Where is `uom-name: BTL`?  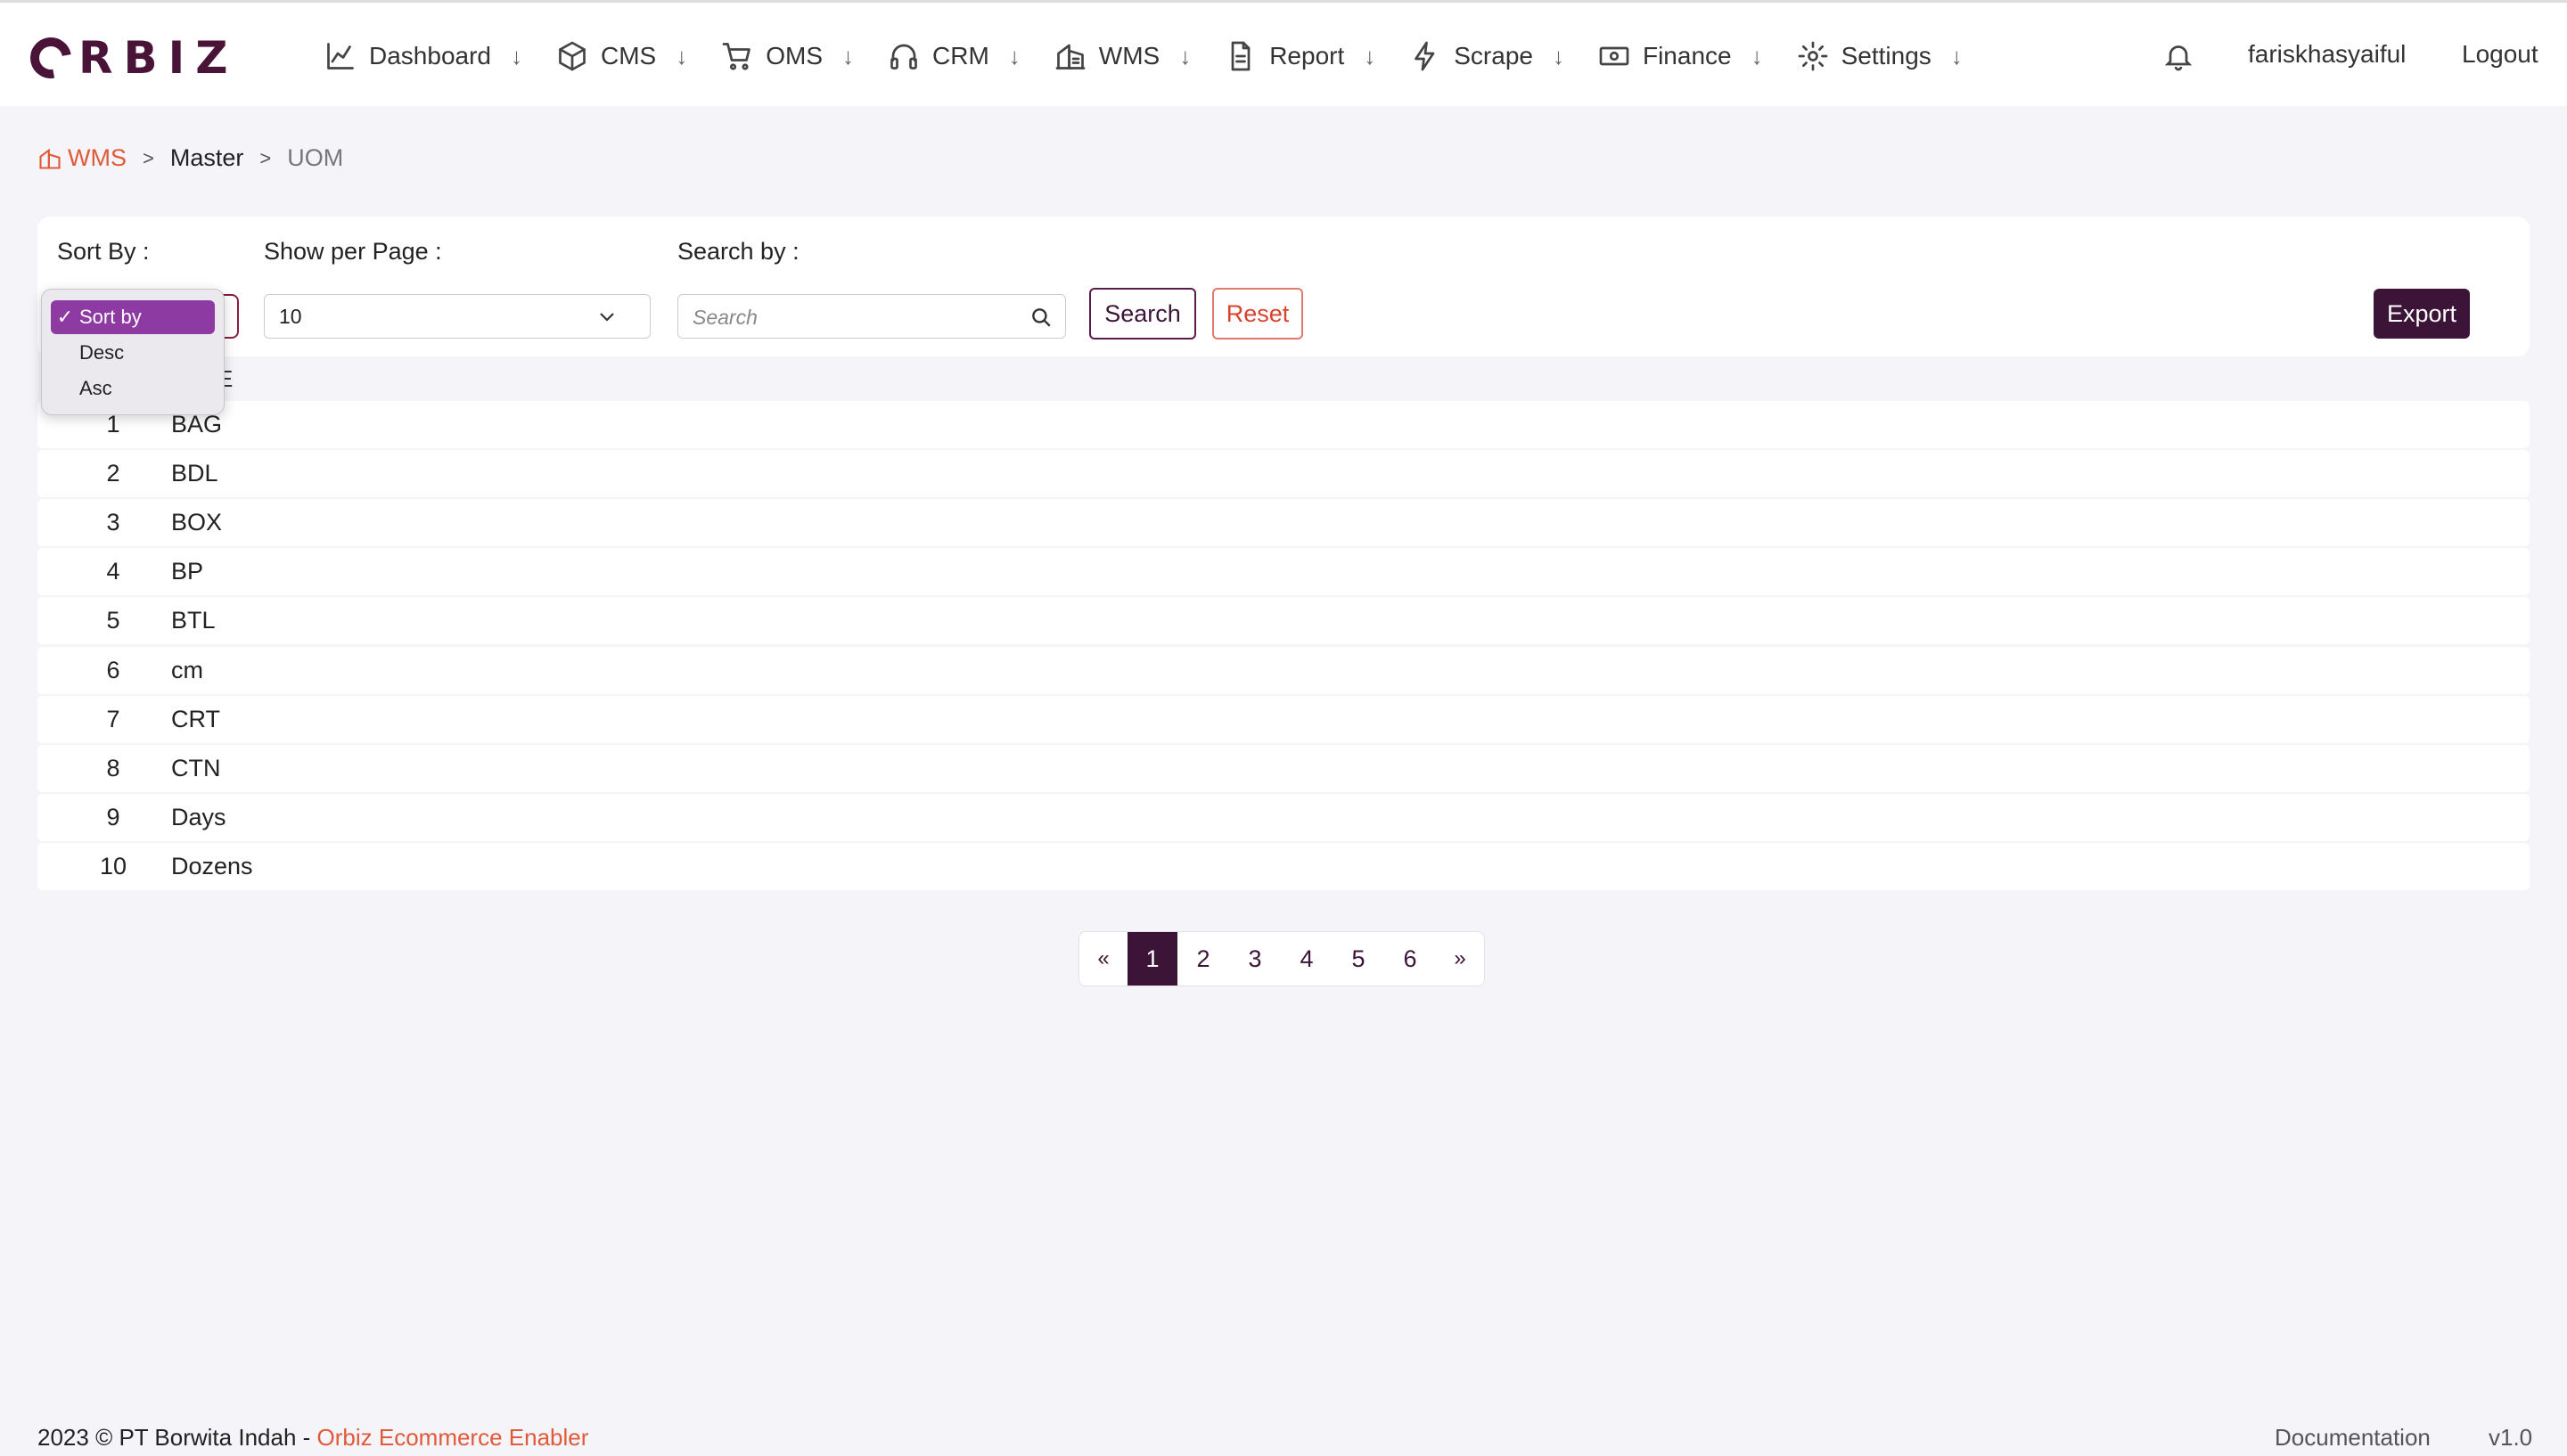
uom-name: BTL is located at coordinates (193, 620).